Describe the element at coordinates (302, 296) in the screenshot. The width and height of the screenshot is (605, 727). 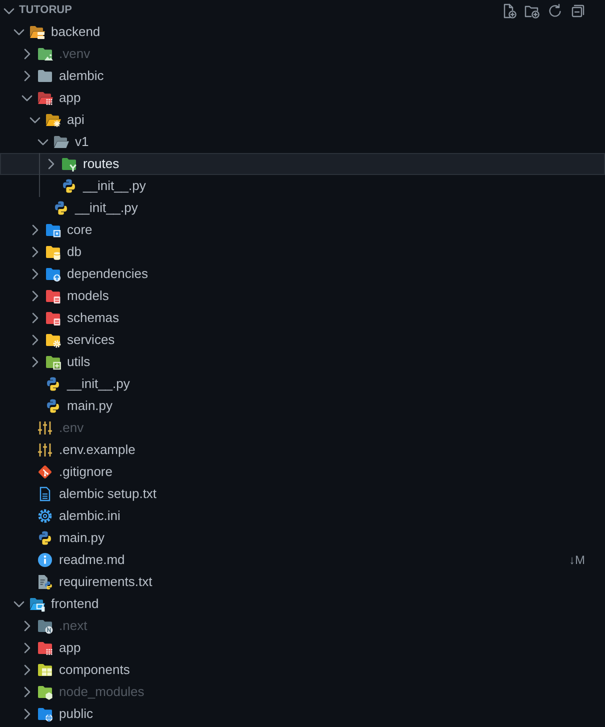
I see `folder-item: models` at that location.